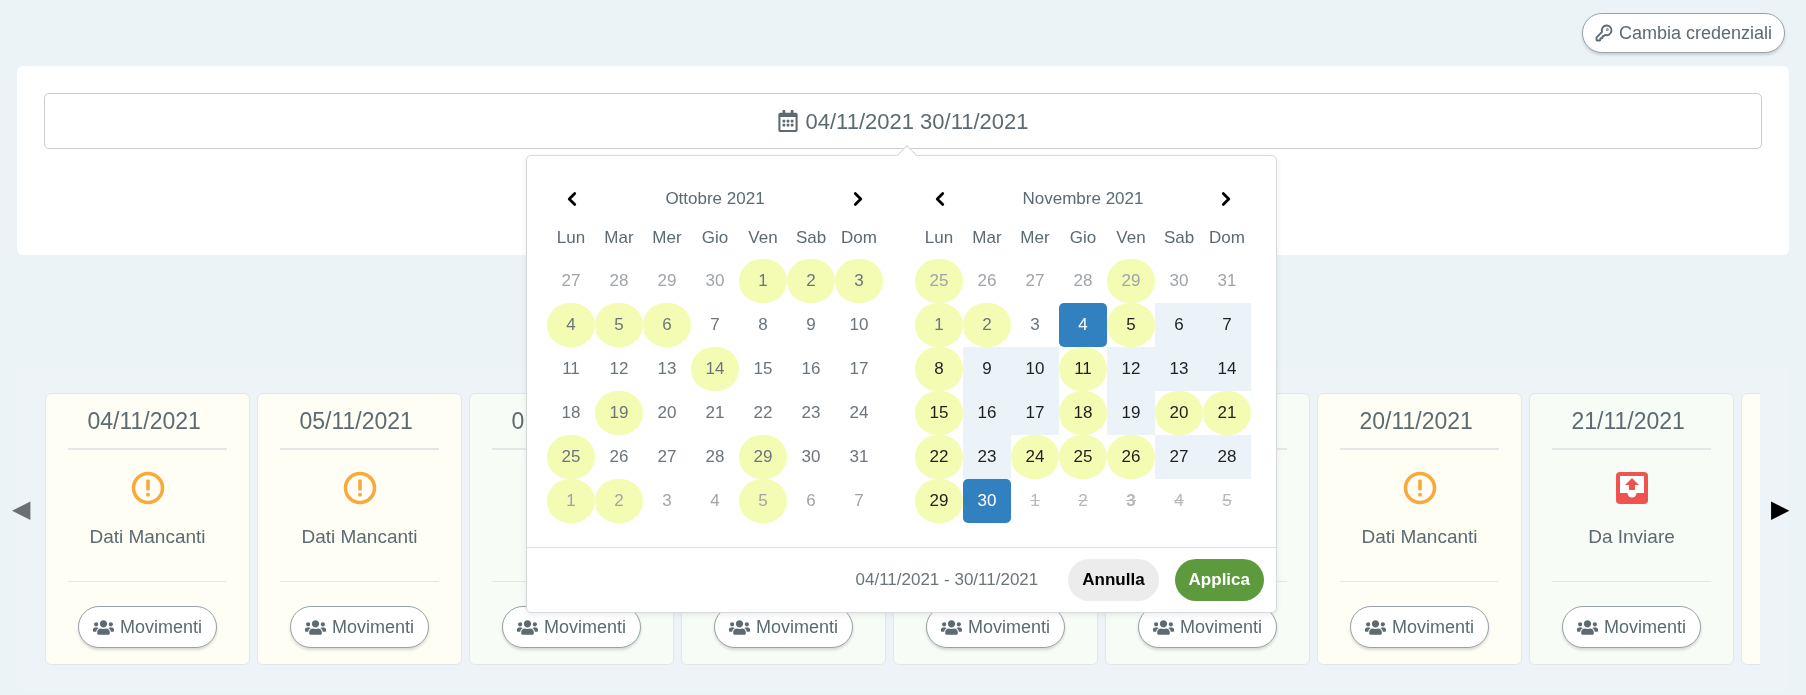 Image resolution: width=1806 pixels, height=695 pixels. Describe the element at coordinates (1219, 580) in the screenshot. I see `apply-button: Applica` at that location.